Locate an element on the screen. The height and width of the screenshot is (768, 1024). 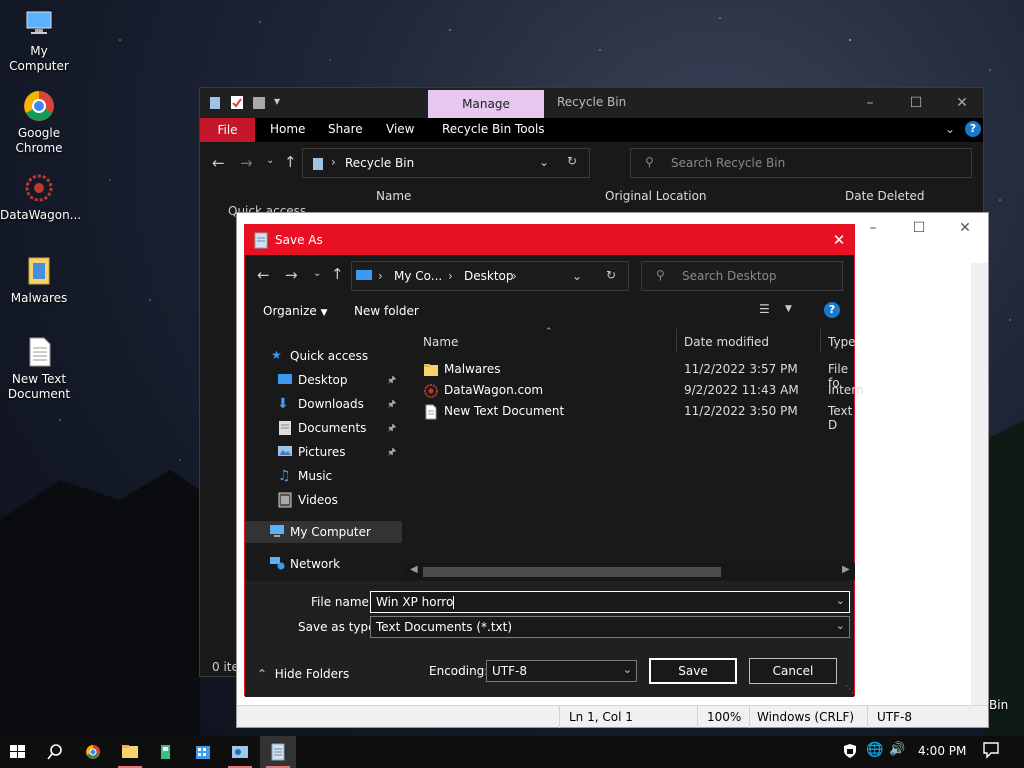
desktop-icon-new-text-document: New Text Document is located at coordinates (39, 369).